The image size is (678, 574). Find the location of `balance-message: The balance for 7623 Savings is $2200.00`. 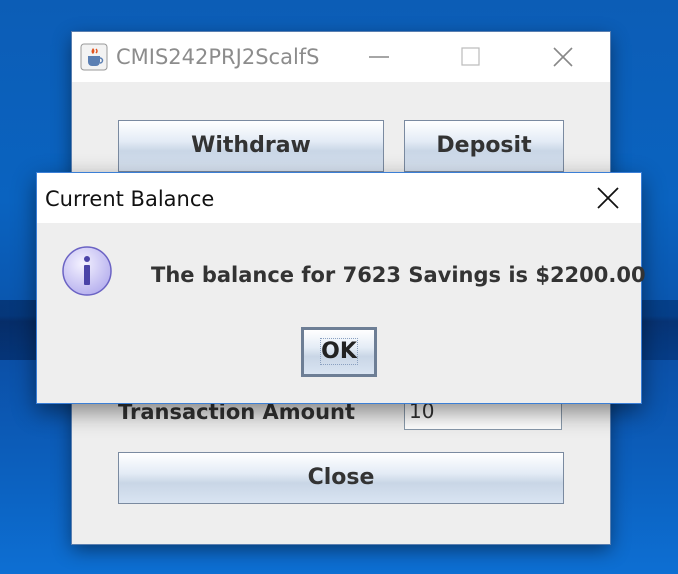

balance-message: The balance for 7623 Savings is $2200.00 is located at coordinates (398, 275).